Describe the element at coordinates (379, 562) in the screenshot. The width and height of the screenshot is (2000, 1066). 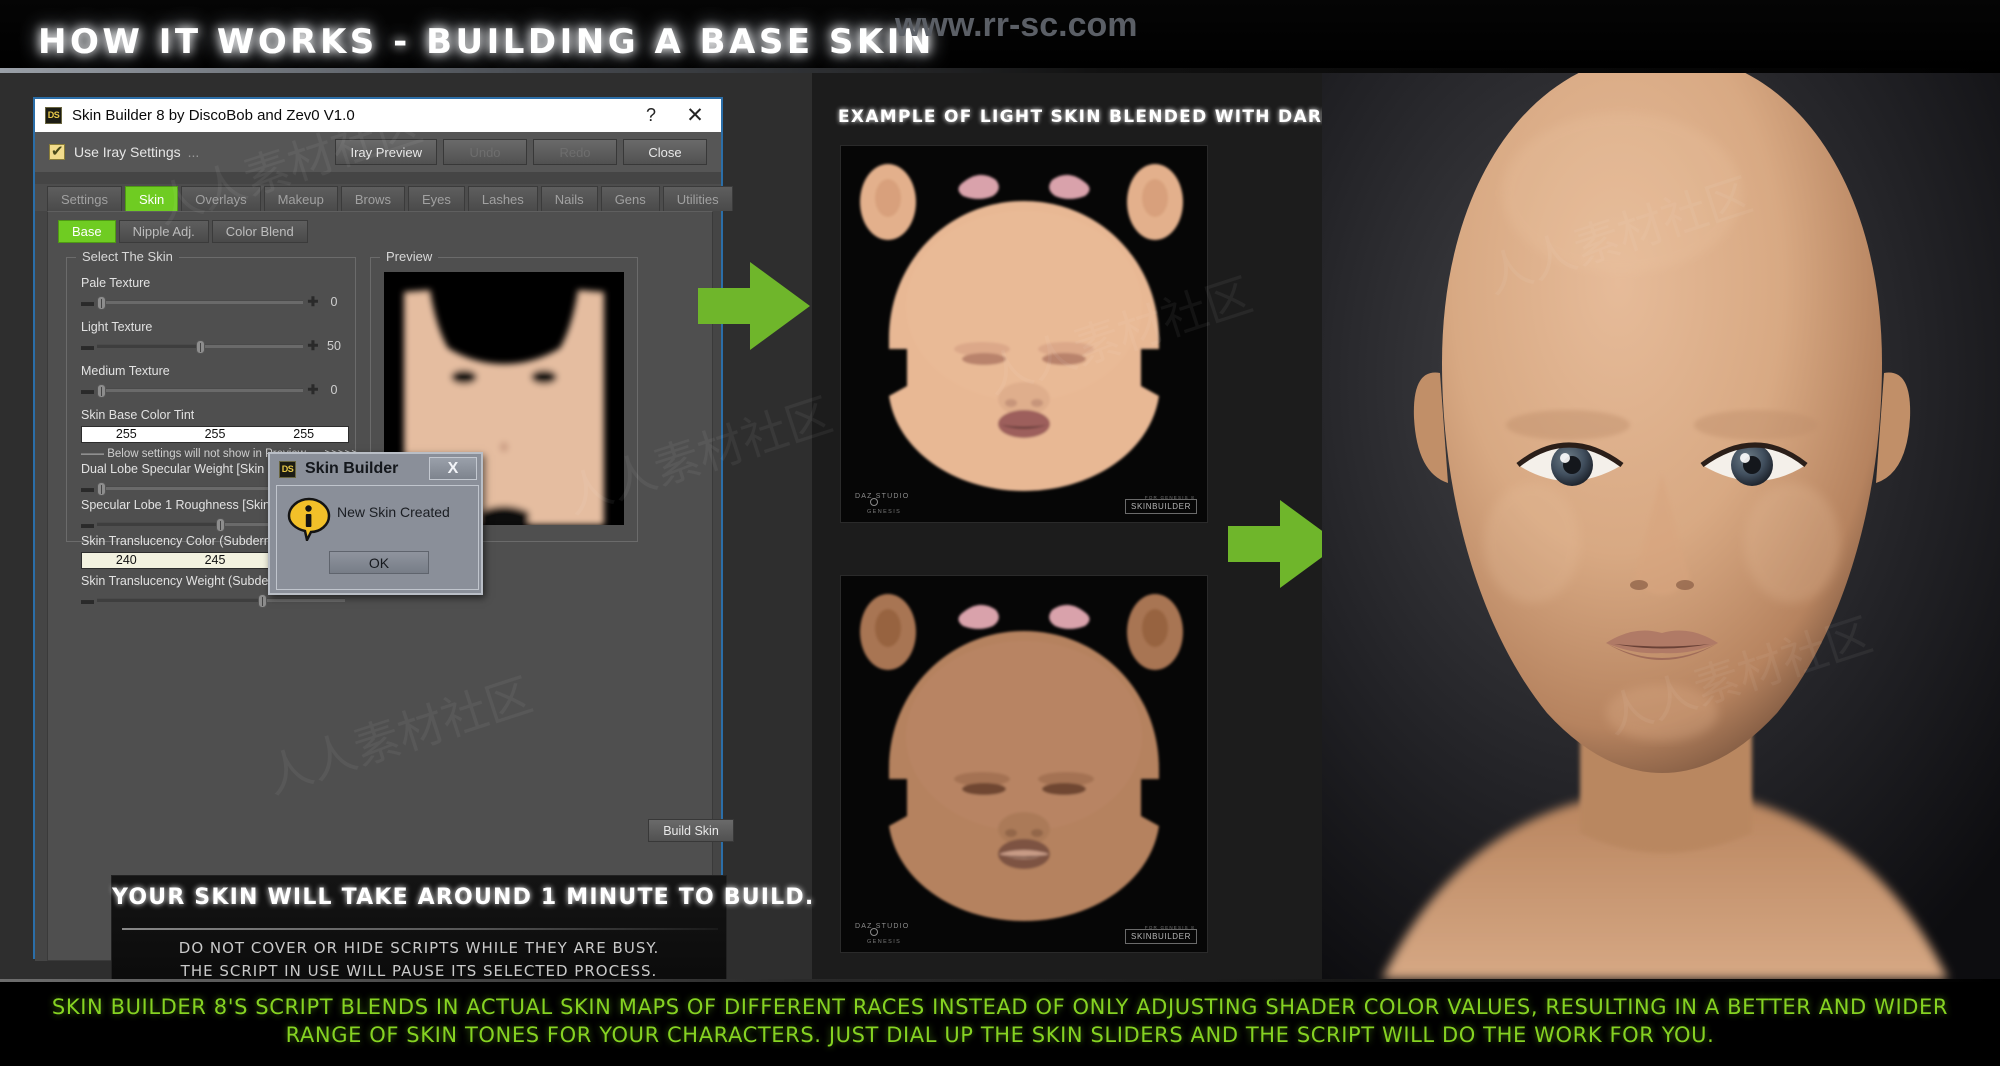
I see `dialog-ok-button: OK` at that location.